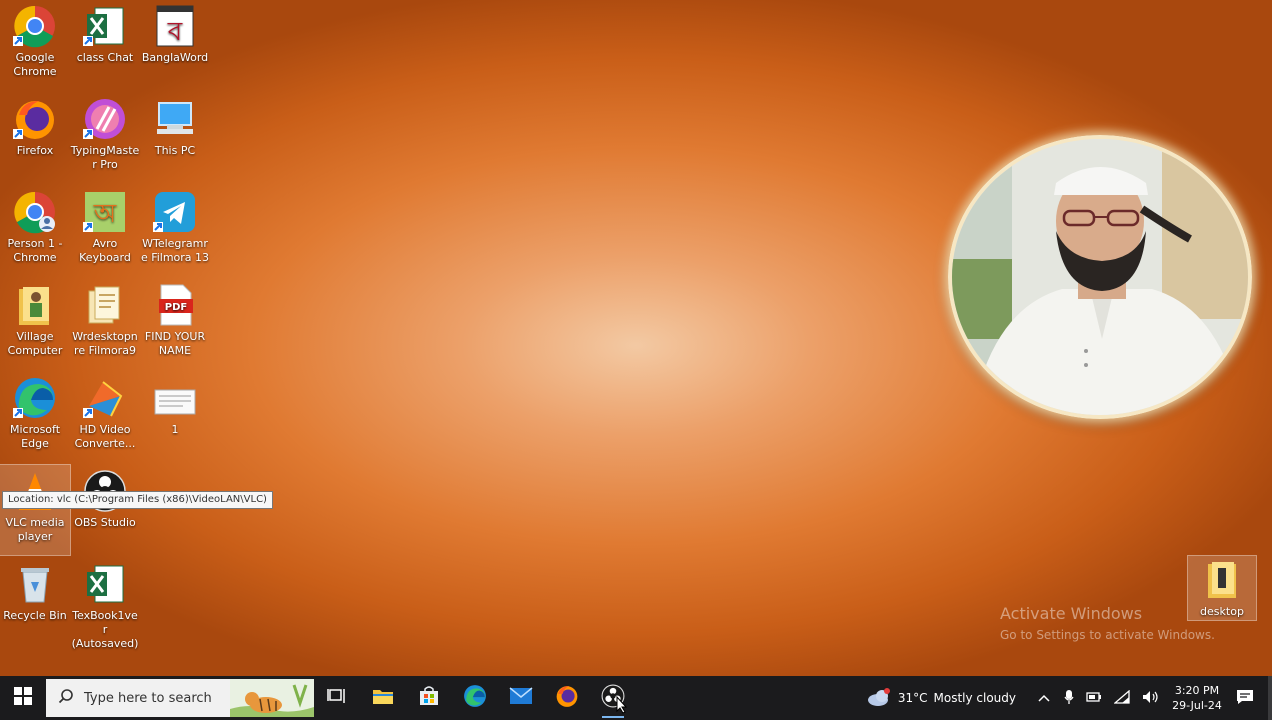 The image size is (1272, 720). Describe the element at coordinates (35, 615) in the screenshot. I see `desktop-icon-label: Recycle Bin` at that location.